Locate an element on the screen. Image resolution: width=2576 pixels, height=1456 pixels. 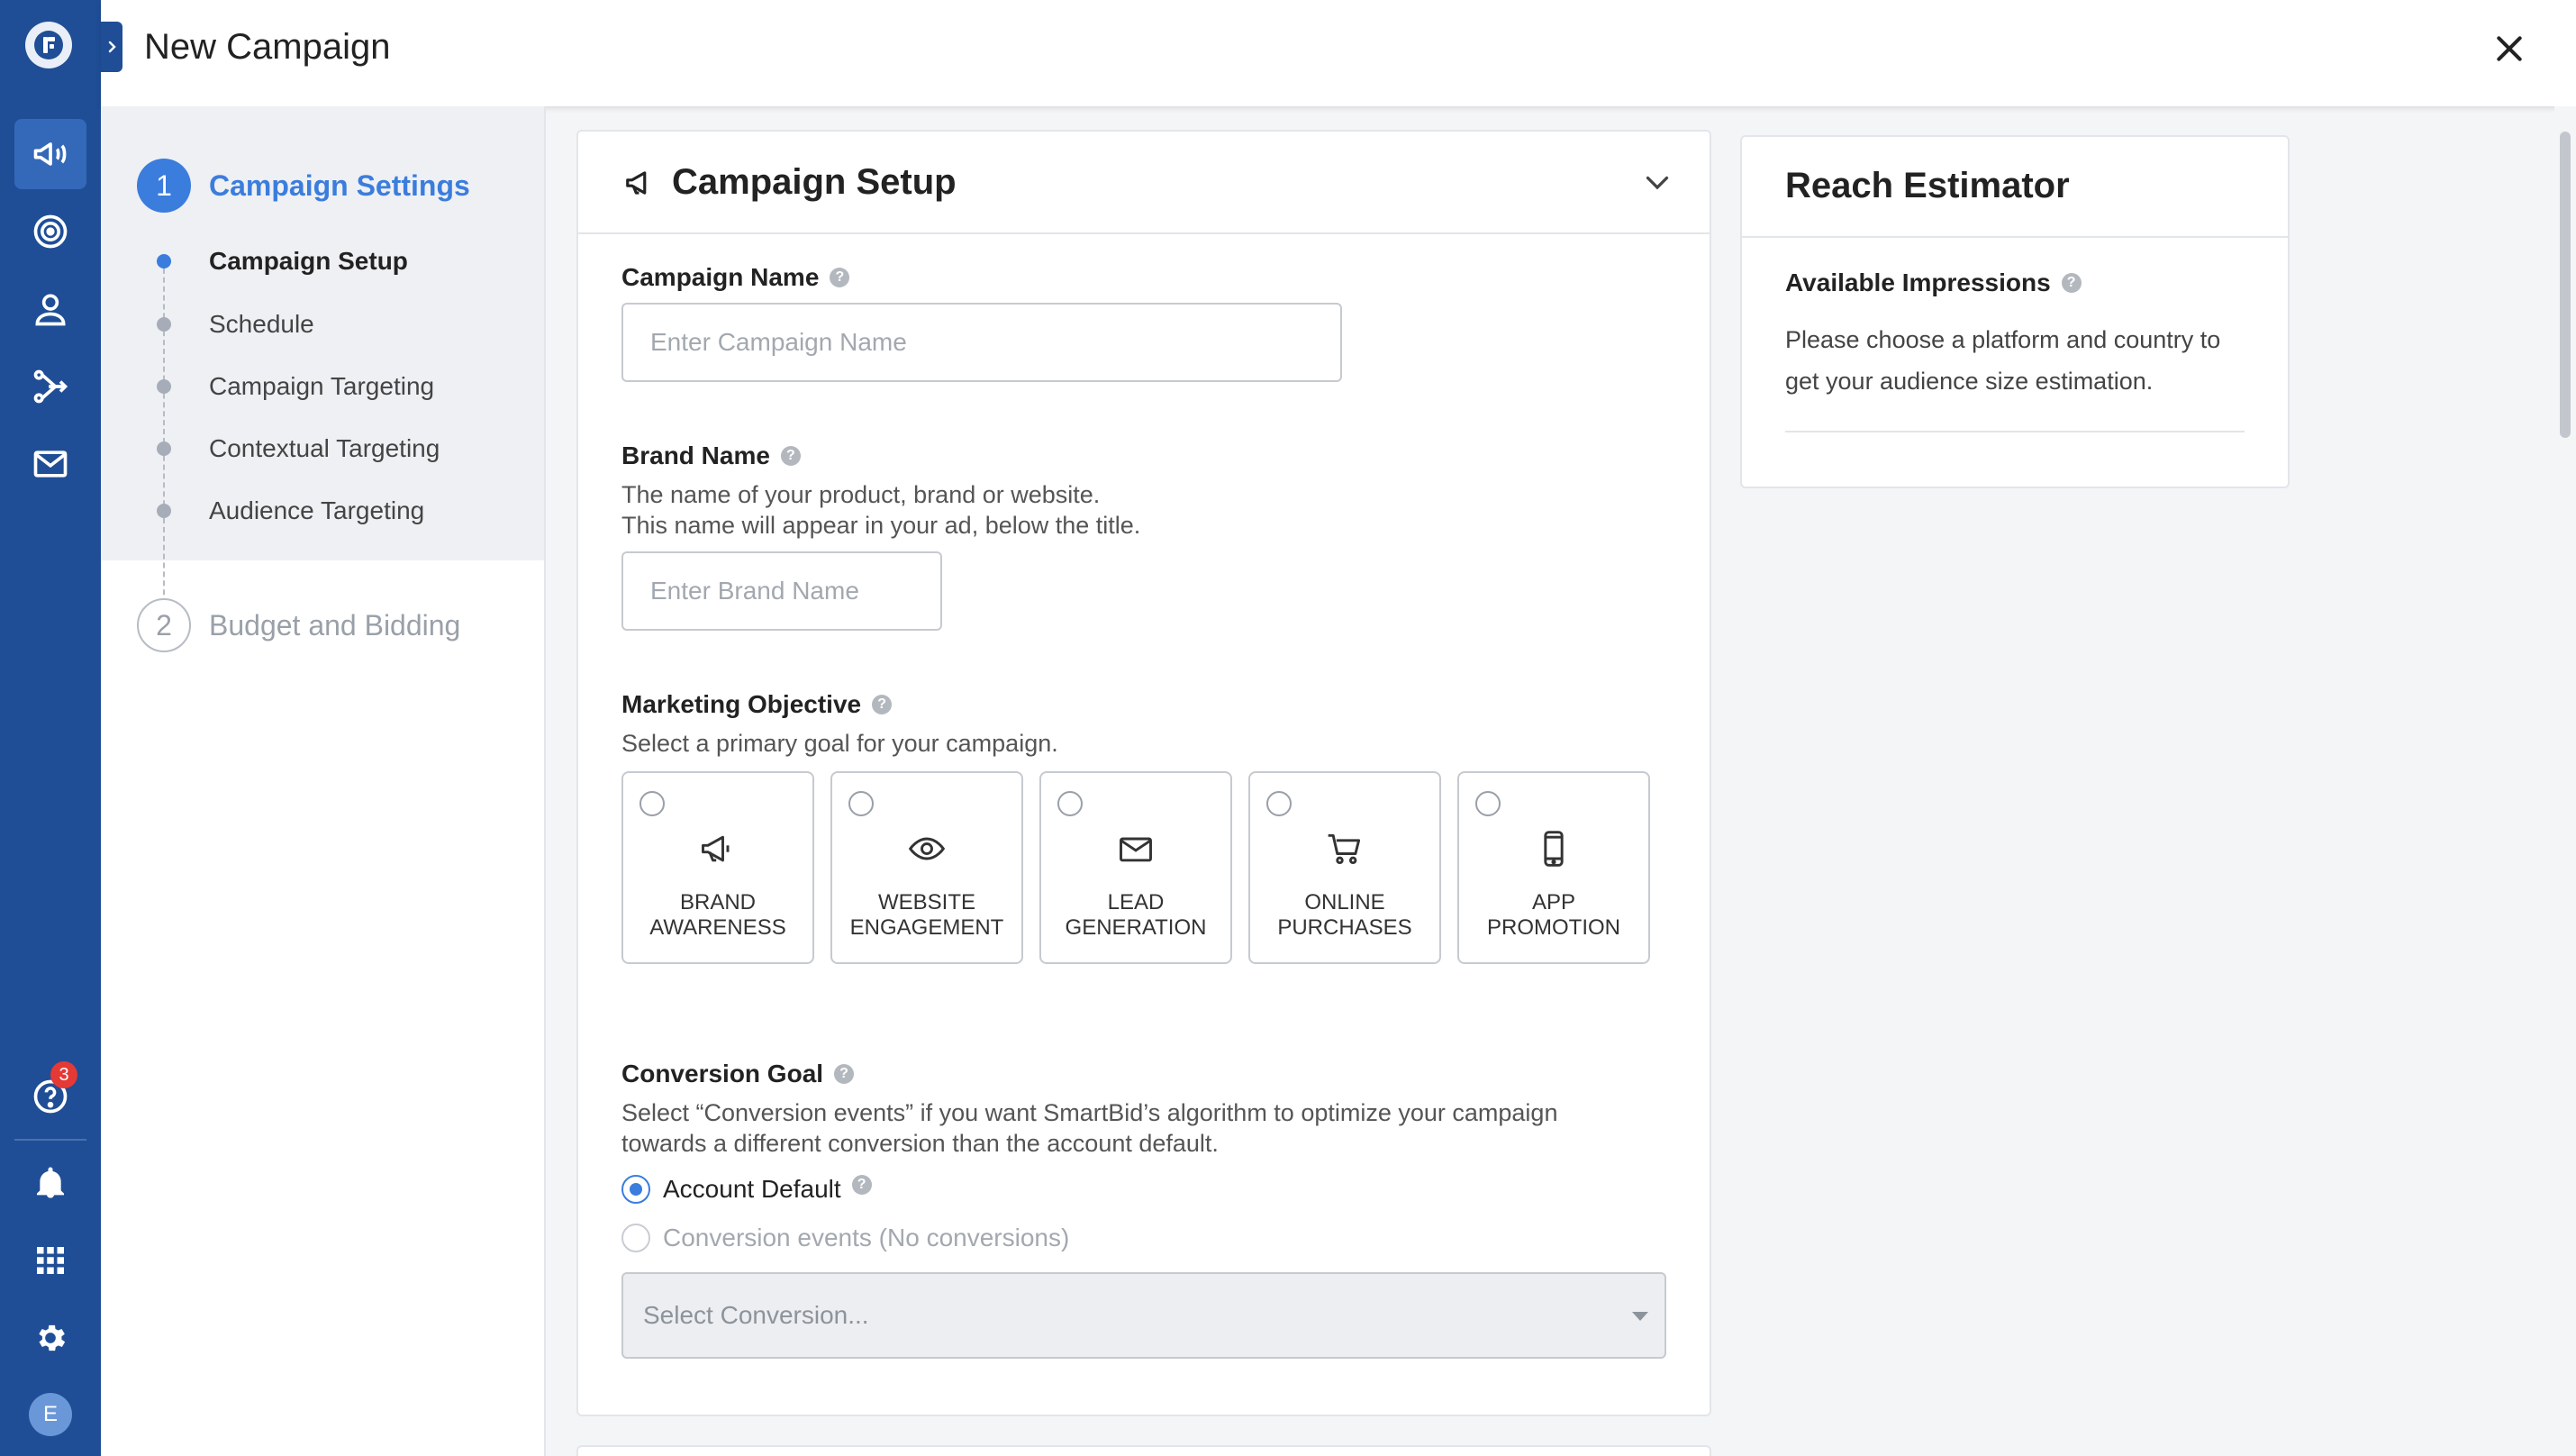
settings-gear-icon is located at coordinates (50, 1338).